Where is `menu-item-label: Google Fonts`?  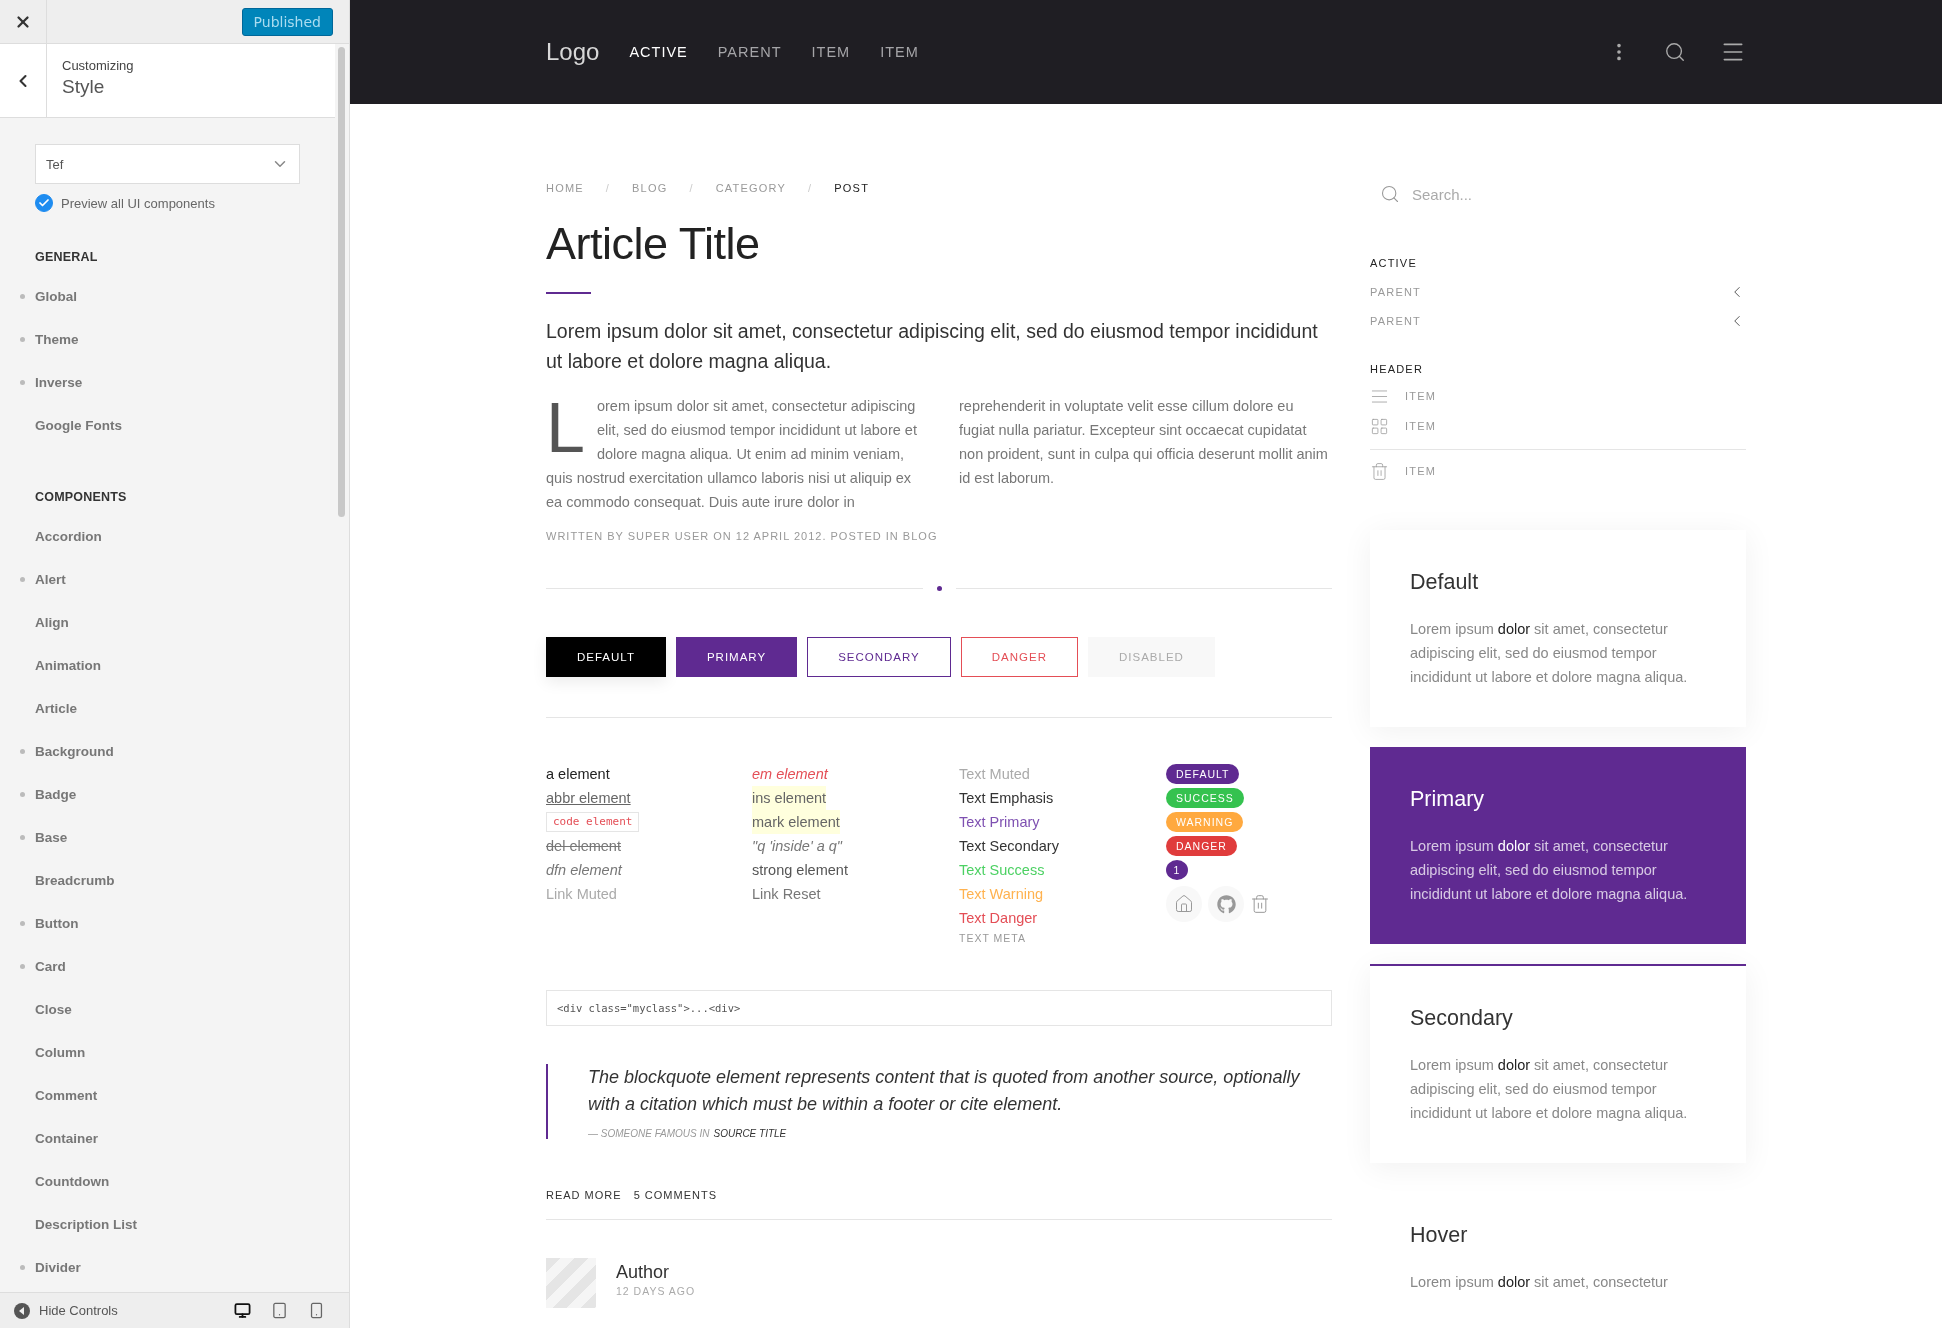
menu-item-label: Google Fonts is located at coordinates (78, 425).